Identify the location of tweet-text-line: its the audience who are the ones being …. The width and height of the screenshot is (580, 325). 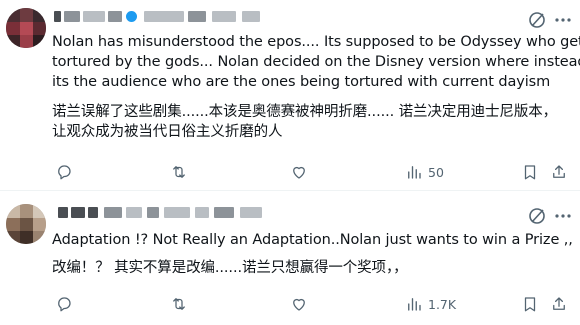
(301, 82).